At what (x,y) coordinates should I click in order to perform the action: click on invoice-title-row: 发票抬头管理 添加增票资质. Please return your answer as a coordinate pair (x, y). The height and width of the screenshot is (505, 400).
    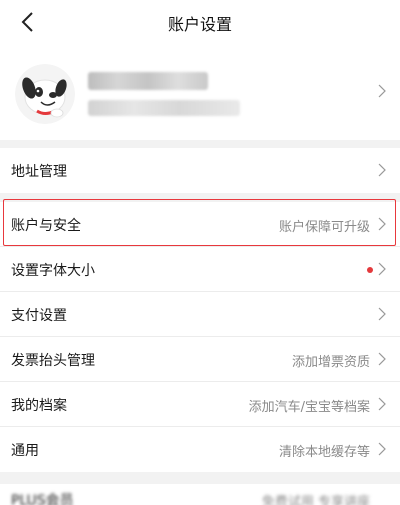
    Looking at the image, I should click on (200, 359).